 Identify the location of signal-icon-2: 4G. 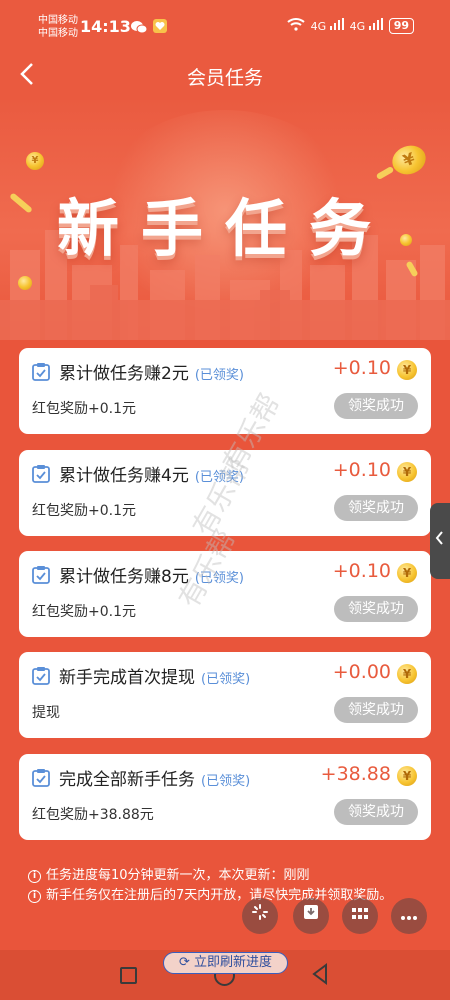
(366, 25).